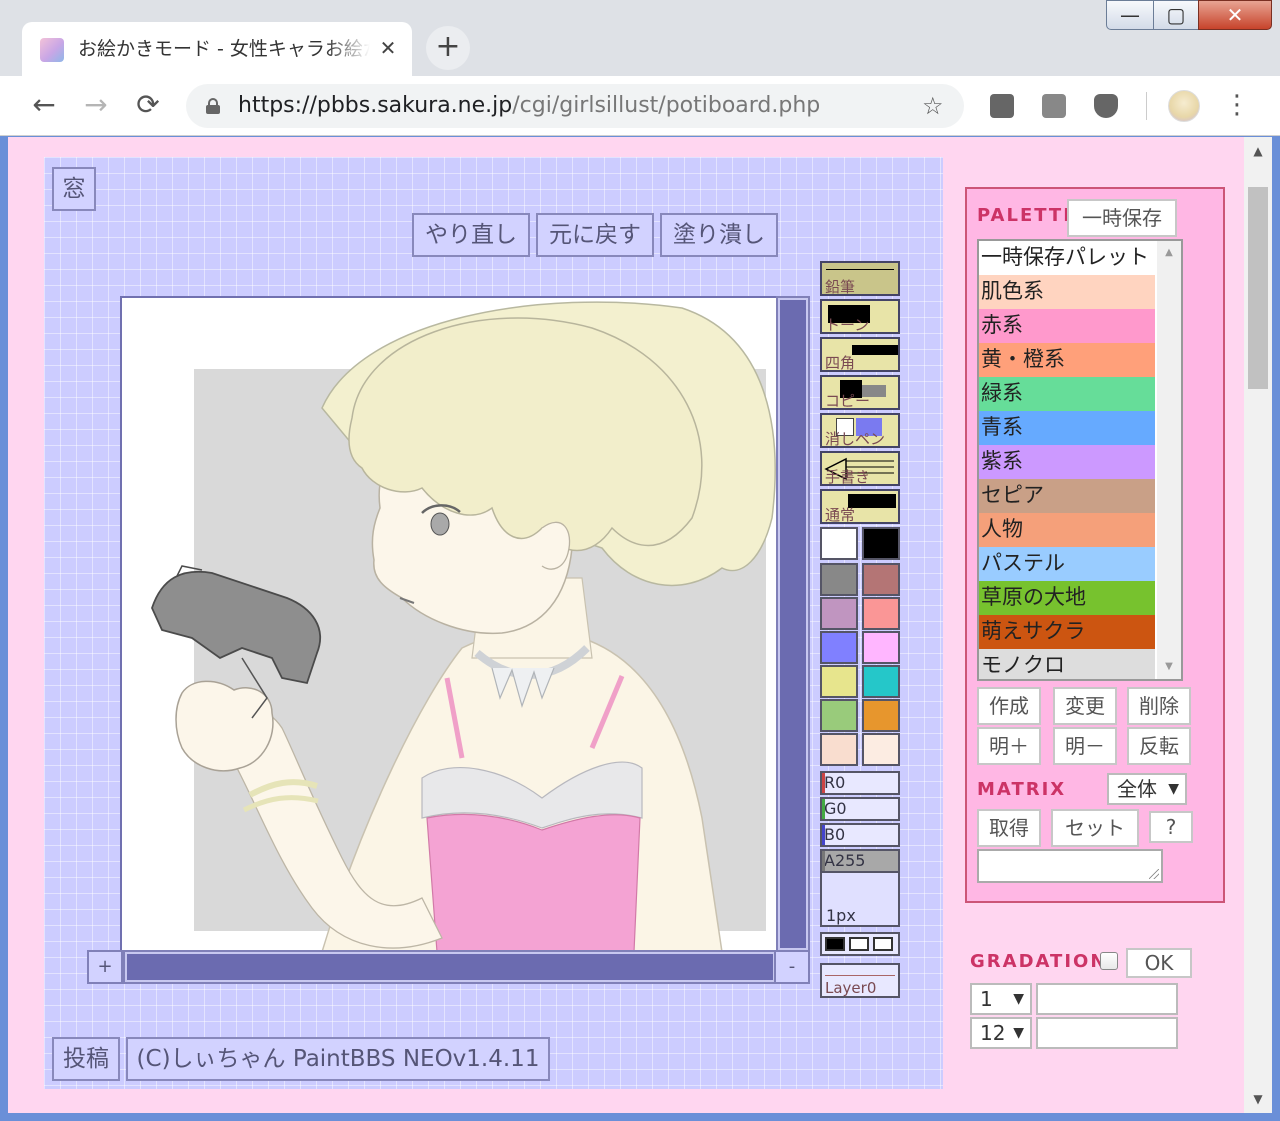  Describe the element at coordinates (74, 189) in the screenshot. I see `window-mode-button: 窓` at that location.